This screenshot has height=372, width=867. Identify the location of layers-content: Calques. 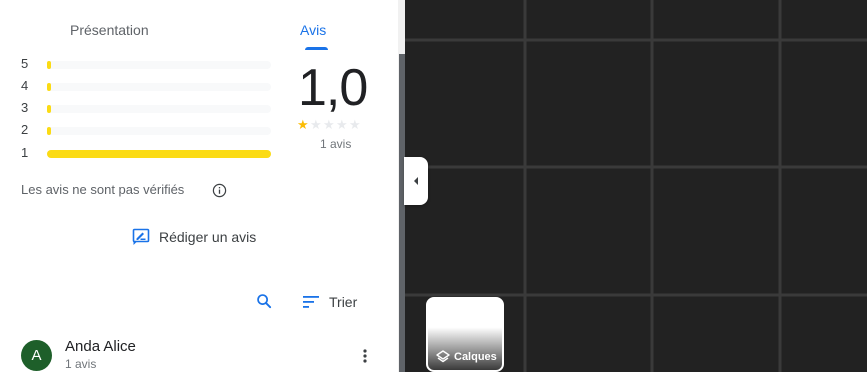
(466, 357).